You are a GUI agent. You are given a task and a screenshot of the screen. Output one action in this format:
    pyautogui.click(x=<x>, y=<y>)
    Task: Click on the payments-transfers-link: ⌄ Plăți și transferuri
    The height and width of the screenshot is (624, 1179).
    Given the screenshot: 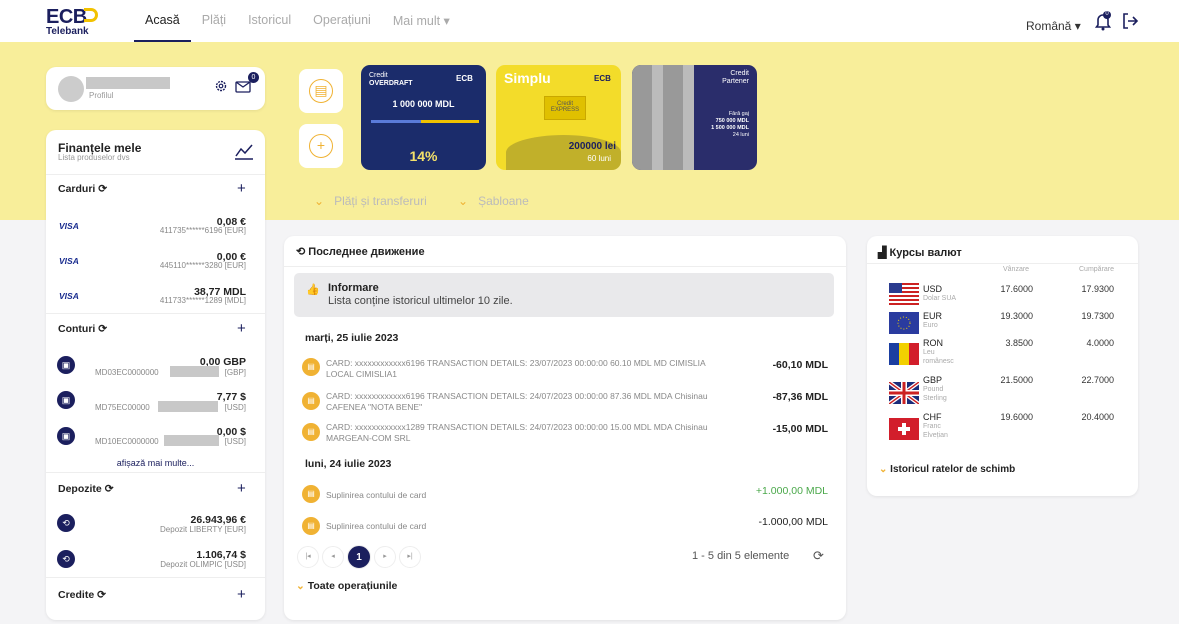 What is the action you would take?
    pyautogui.click(x=370, y=201)
    